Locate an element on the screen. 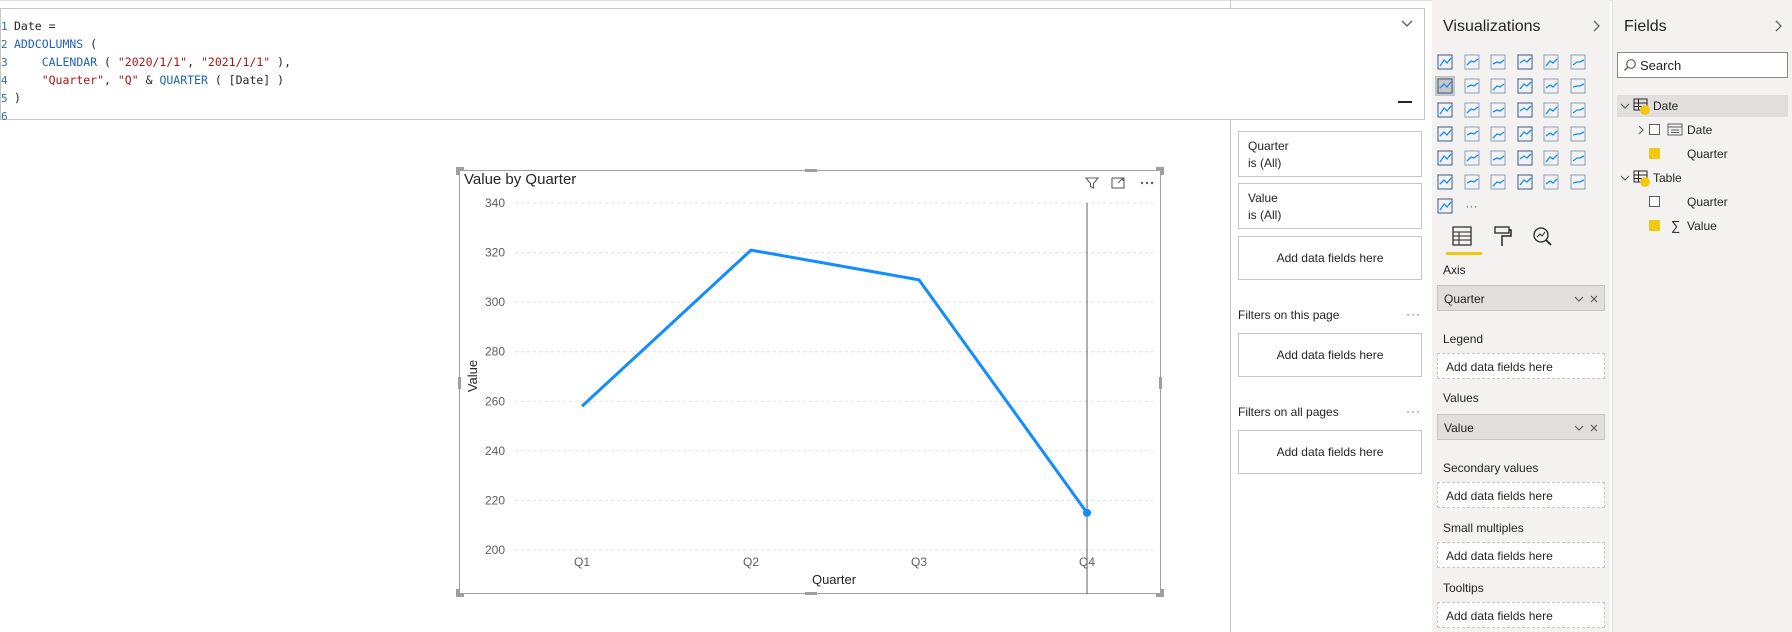 This screenshot has width=1792, height=632. filter-card-quarter: Quarter is (All) is located at coordinates (1330, 154).